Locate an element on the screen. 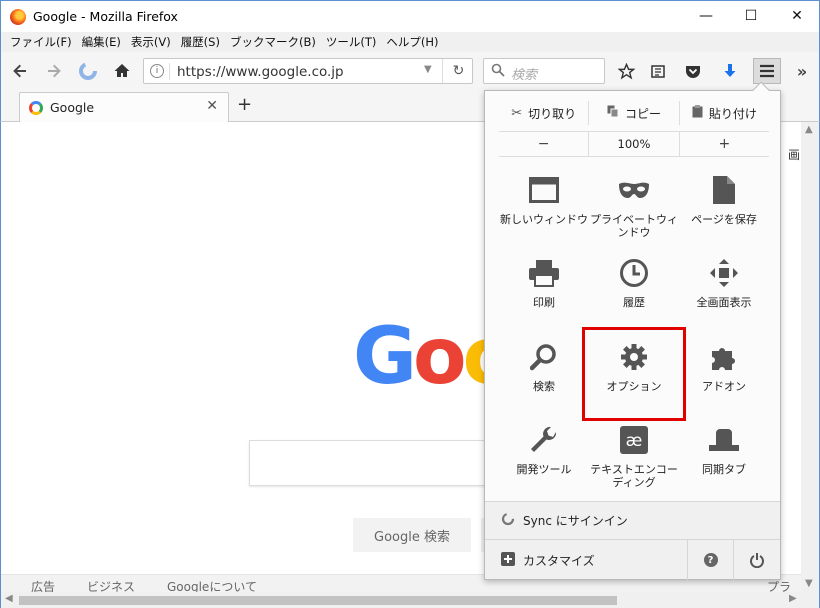 This screenshot has width=820, height=608. downloads-arrow-icon is located at coordinates (730, 71).